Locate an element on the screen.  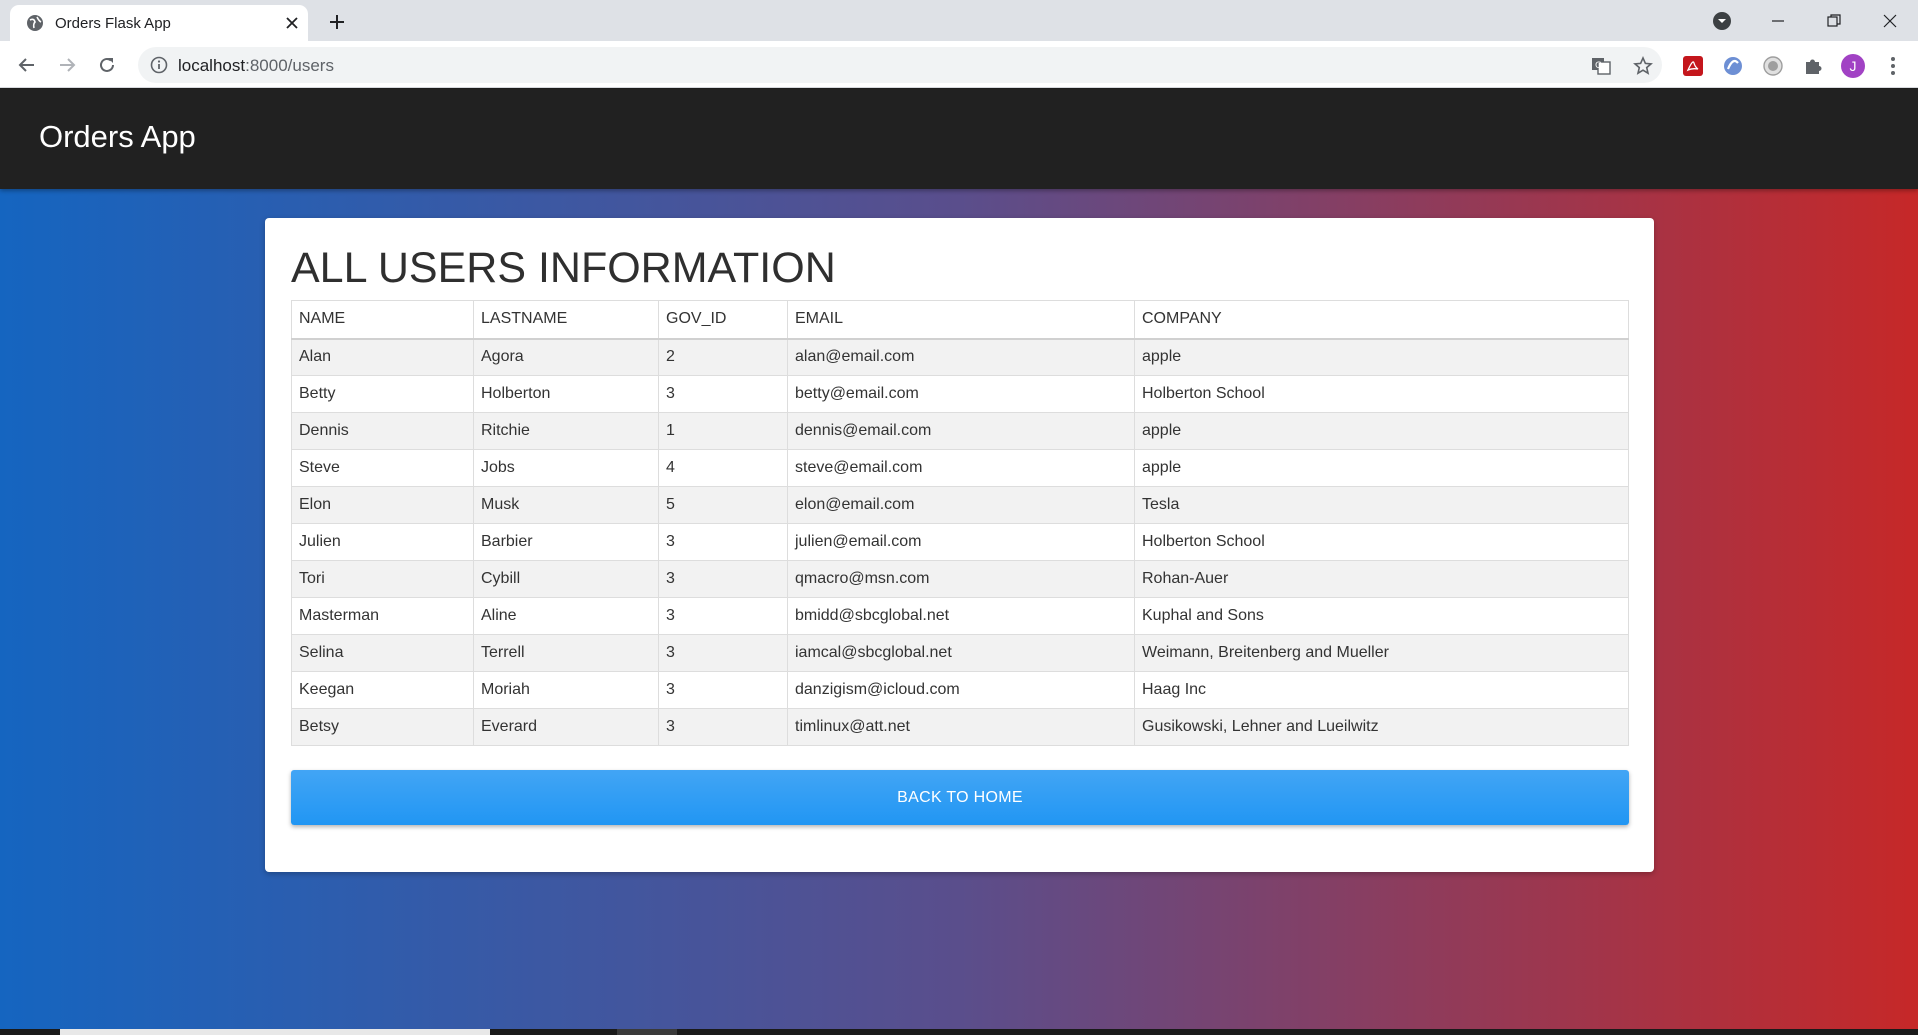
cell-email: steve@email.com is located at coordinates (961, 468).